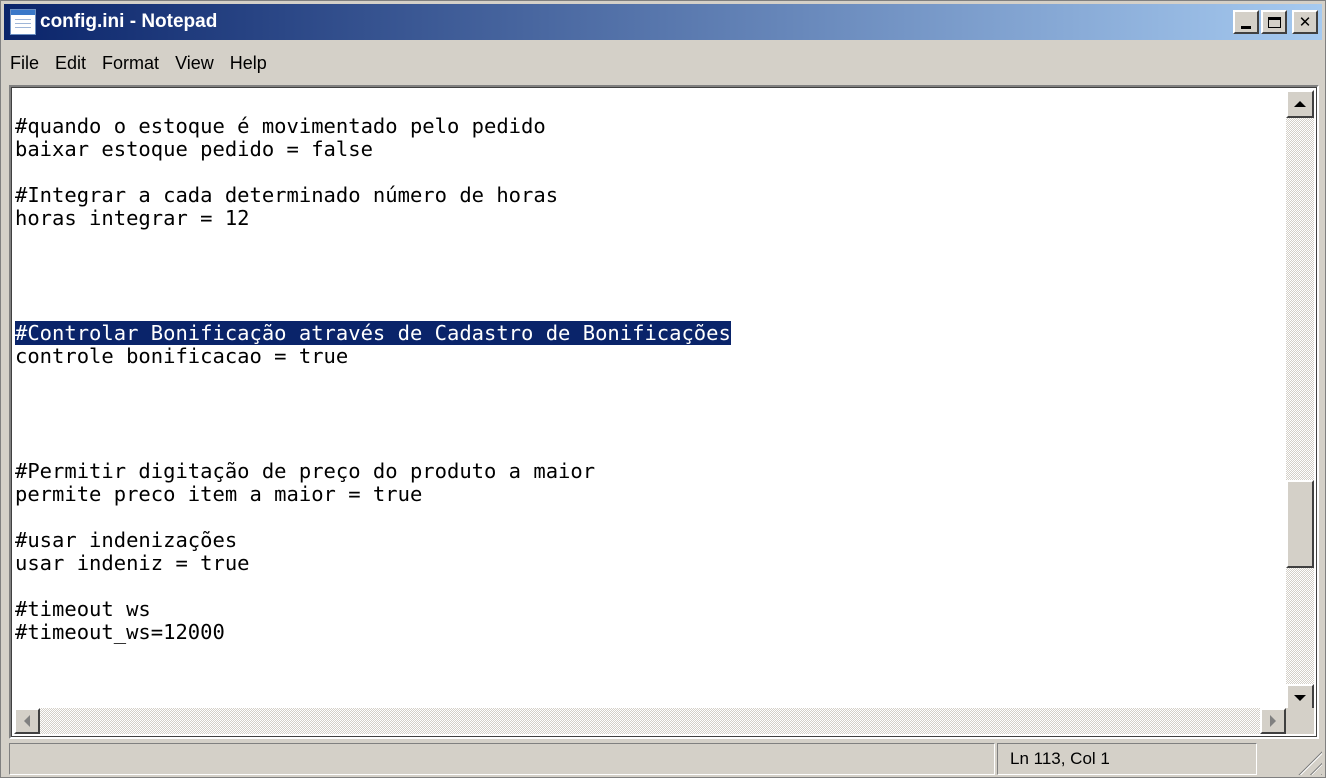 Image resolution: width=1326 pixels, height=778 pixels. What do you see at coordinates (130, 63) in the screenshot?
I see `menu-format: Format` at bounding box center [130, 63].